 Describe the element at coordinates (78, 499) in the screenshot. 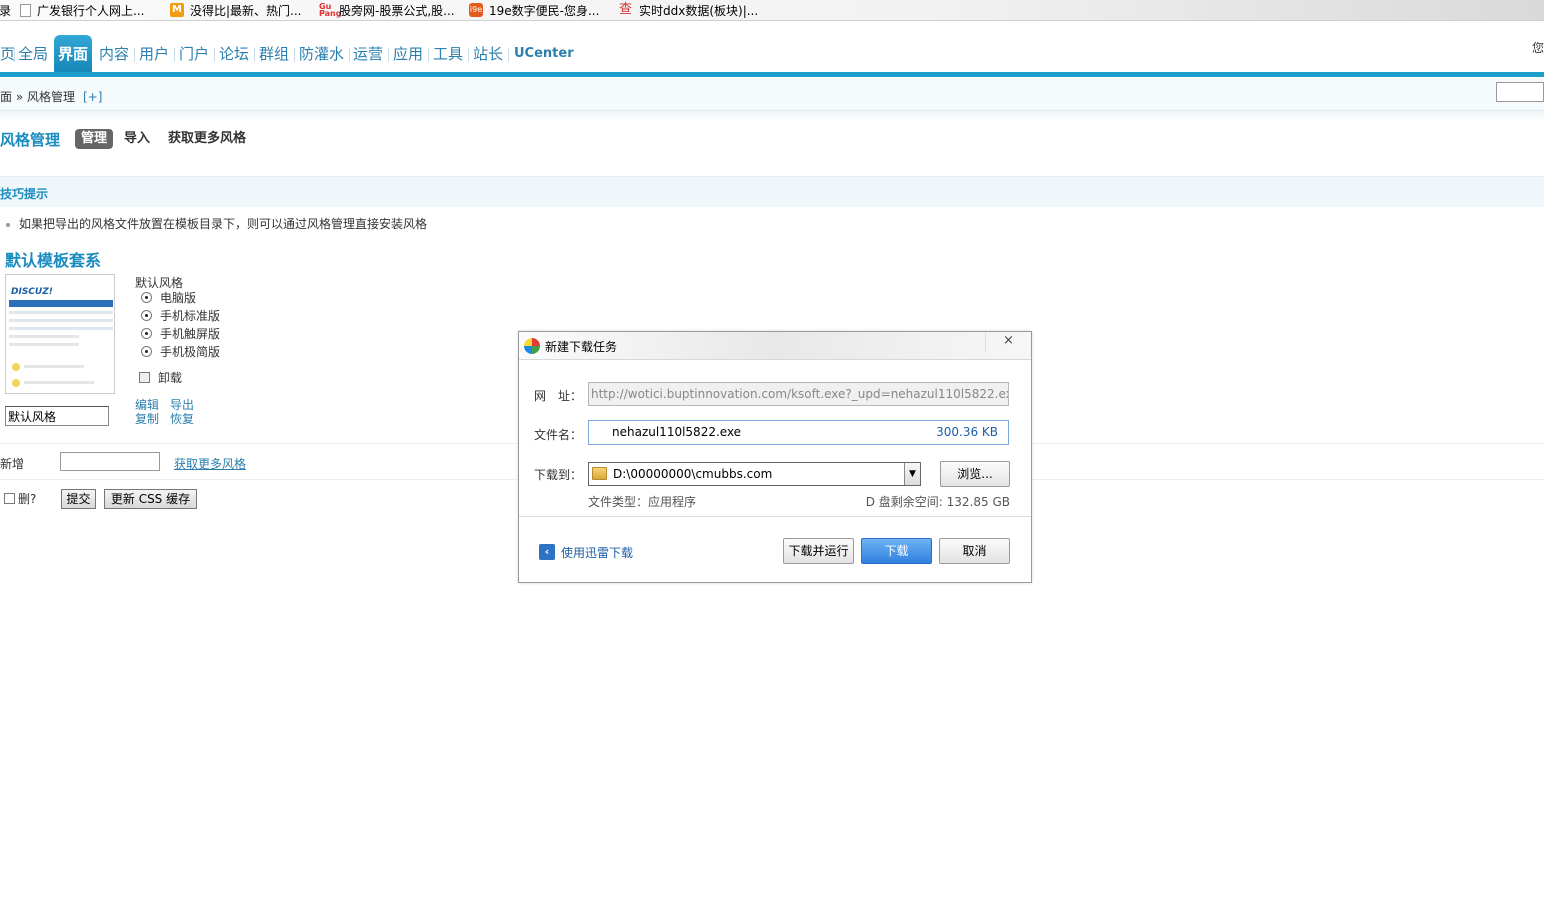

I see `submit-button: 提交` at that location.